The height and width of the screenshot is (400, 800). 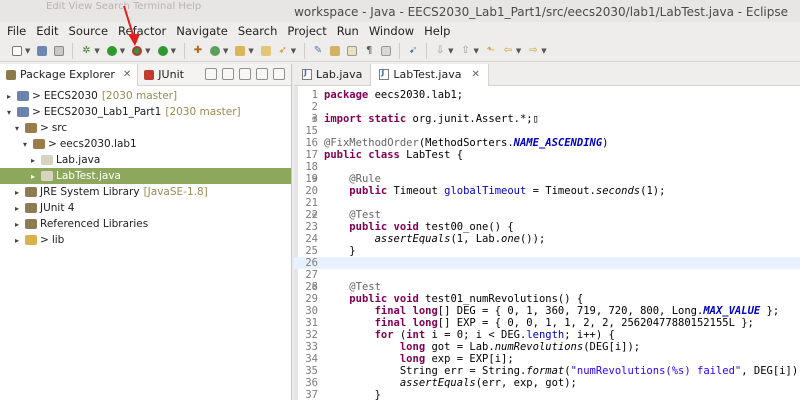 I want to click on java-icon, so click(x=47, y=176).